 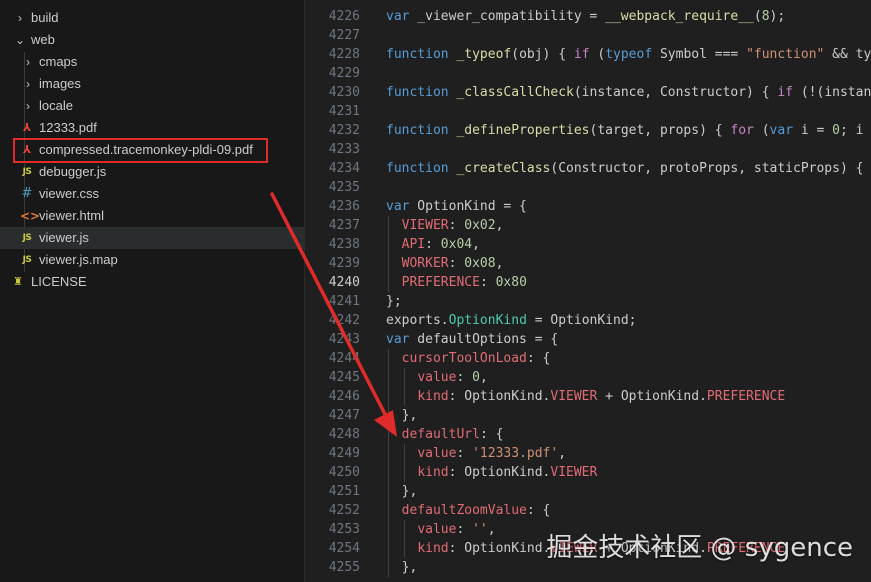 What do you see at coordinates (152, 128) in the screenshot?
I see `tree-item-12333-pdf: ⅄ 12333.pdf` at bounding box center [152, 128].